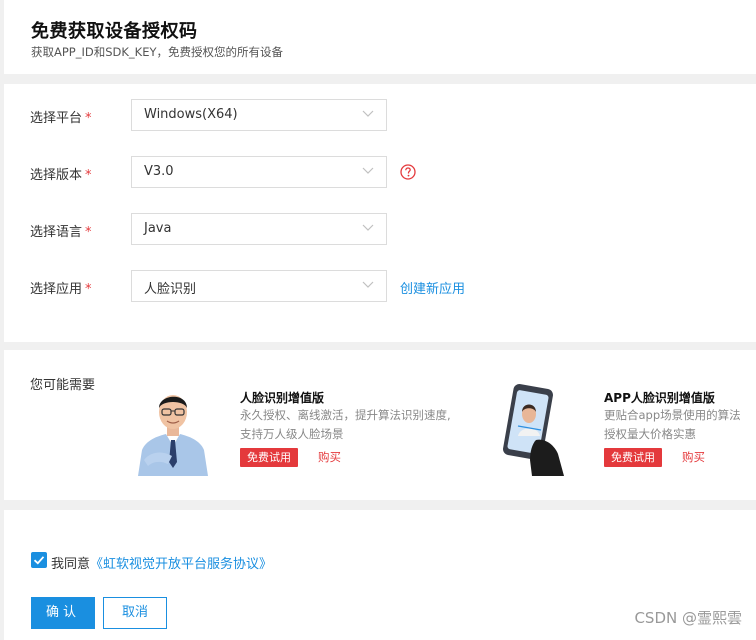 The image size is (756, 640). I want to click on help-icon, so click(408, 172).